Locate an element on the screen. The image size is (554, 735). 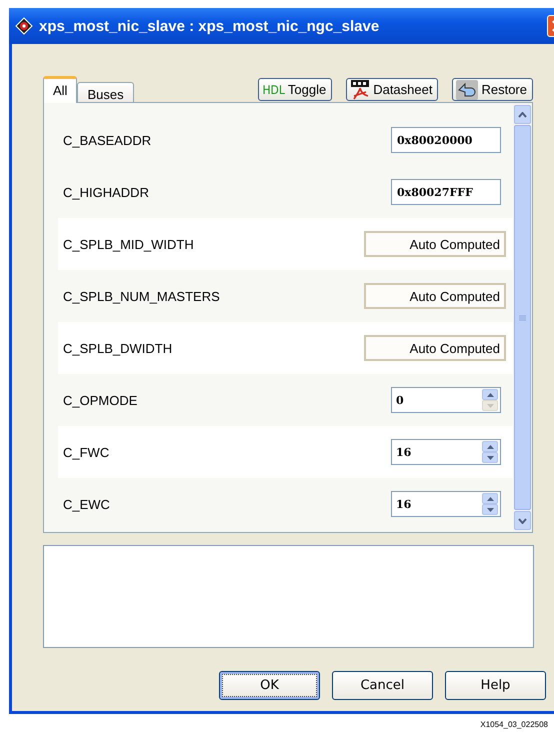
toolbar-button: Datasheet is located at coordinates (392, 89).